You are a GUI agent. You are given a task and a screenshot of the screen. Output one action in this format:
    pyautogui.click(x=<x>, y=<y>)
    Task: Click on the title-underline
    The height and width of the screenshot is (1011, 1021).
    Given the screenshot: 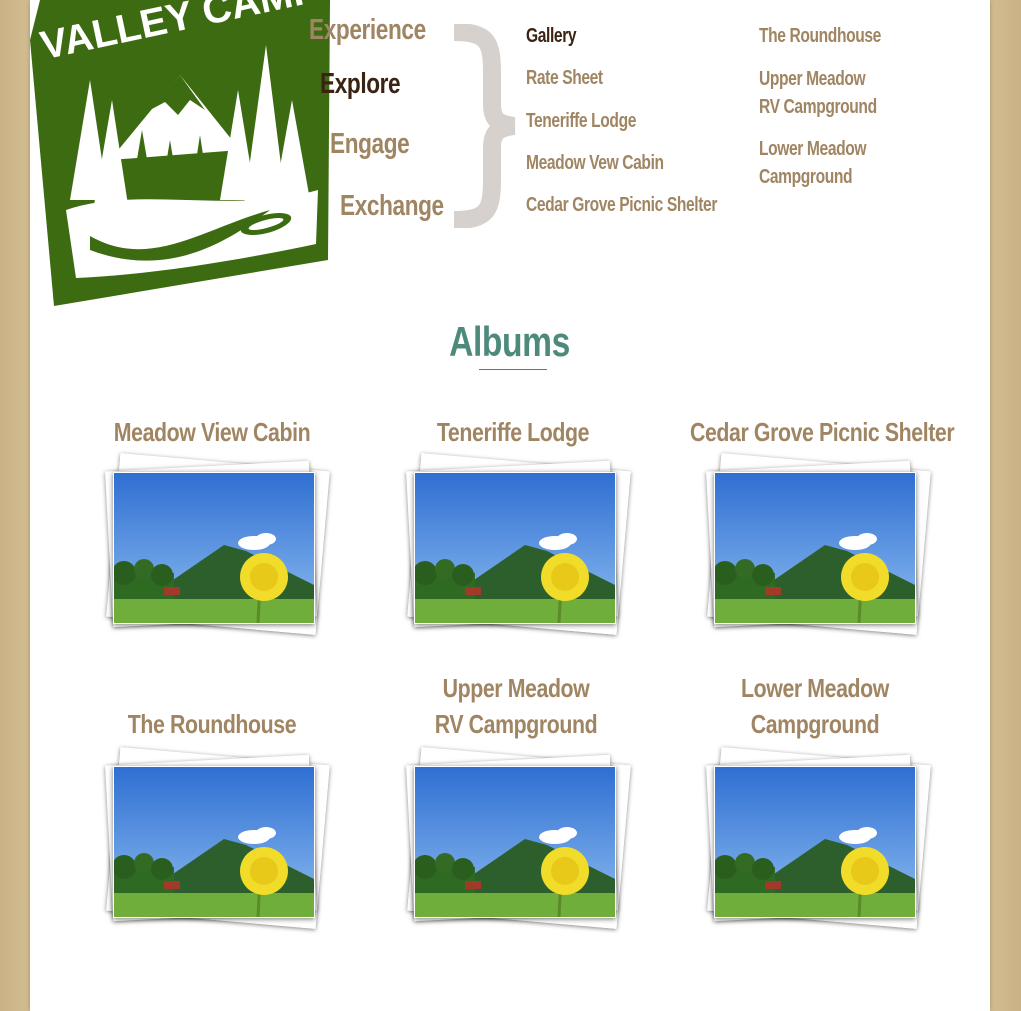 What is the action you would take?
    pyautogui.click(x=513, y=369)
    